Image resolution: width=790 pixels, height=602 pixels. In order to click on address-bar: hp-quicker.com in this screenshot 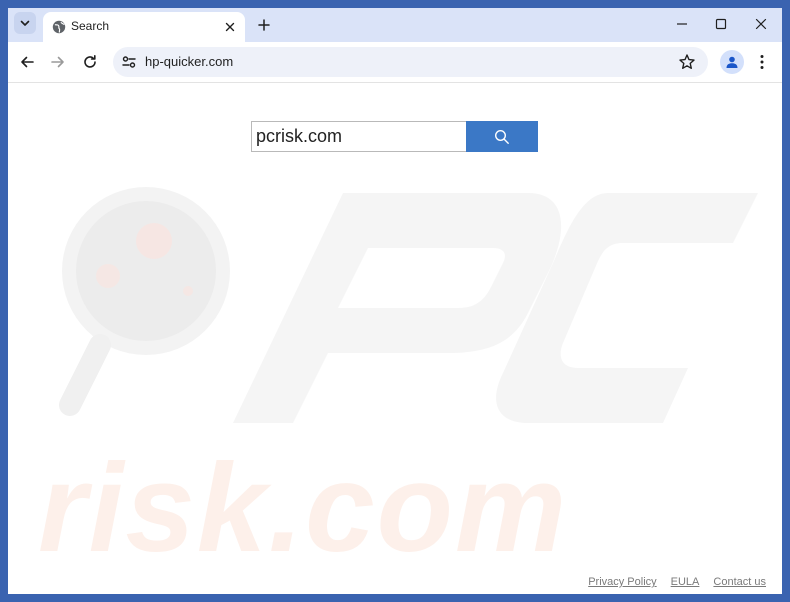, I will do `click(410, 62)`.